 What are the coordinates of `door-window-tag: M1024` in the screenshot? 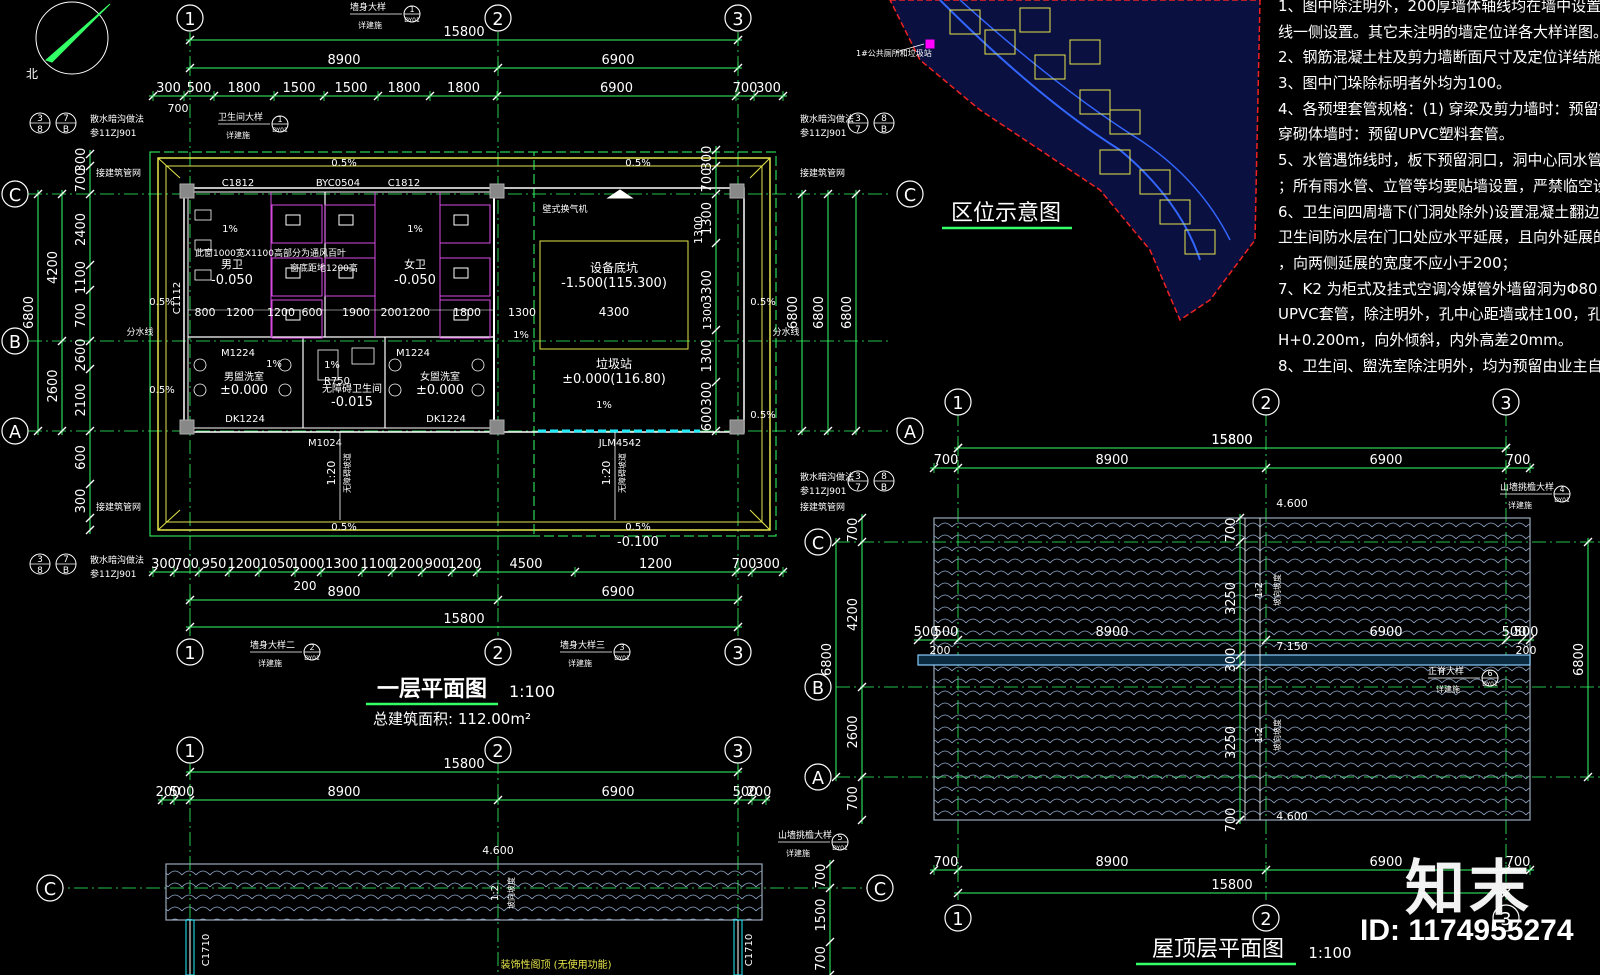 It's located at (325, 443).